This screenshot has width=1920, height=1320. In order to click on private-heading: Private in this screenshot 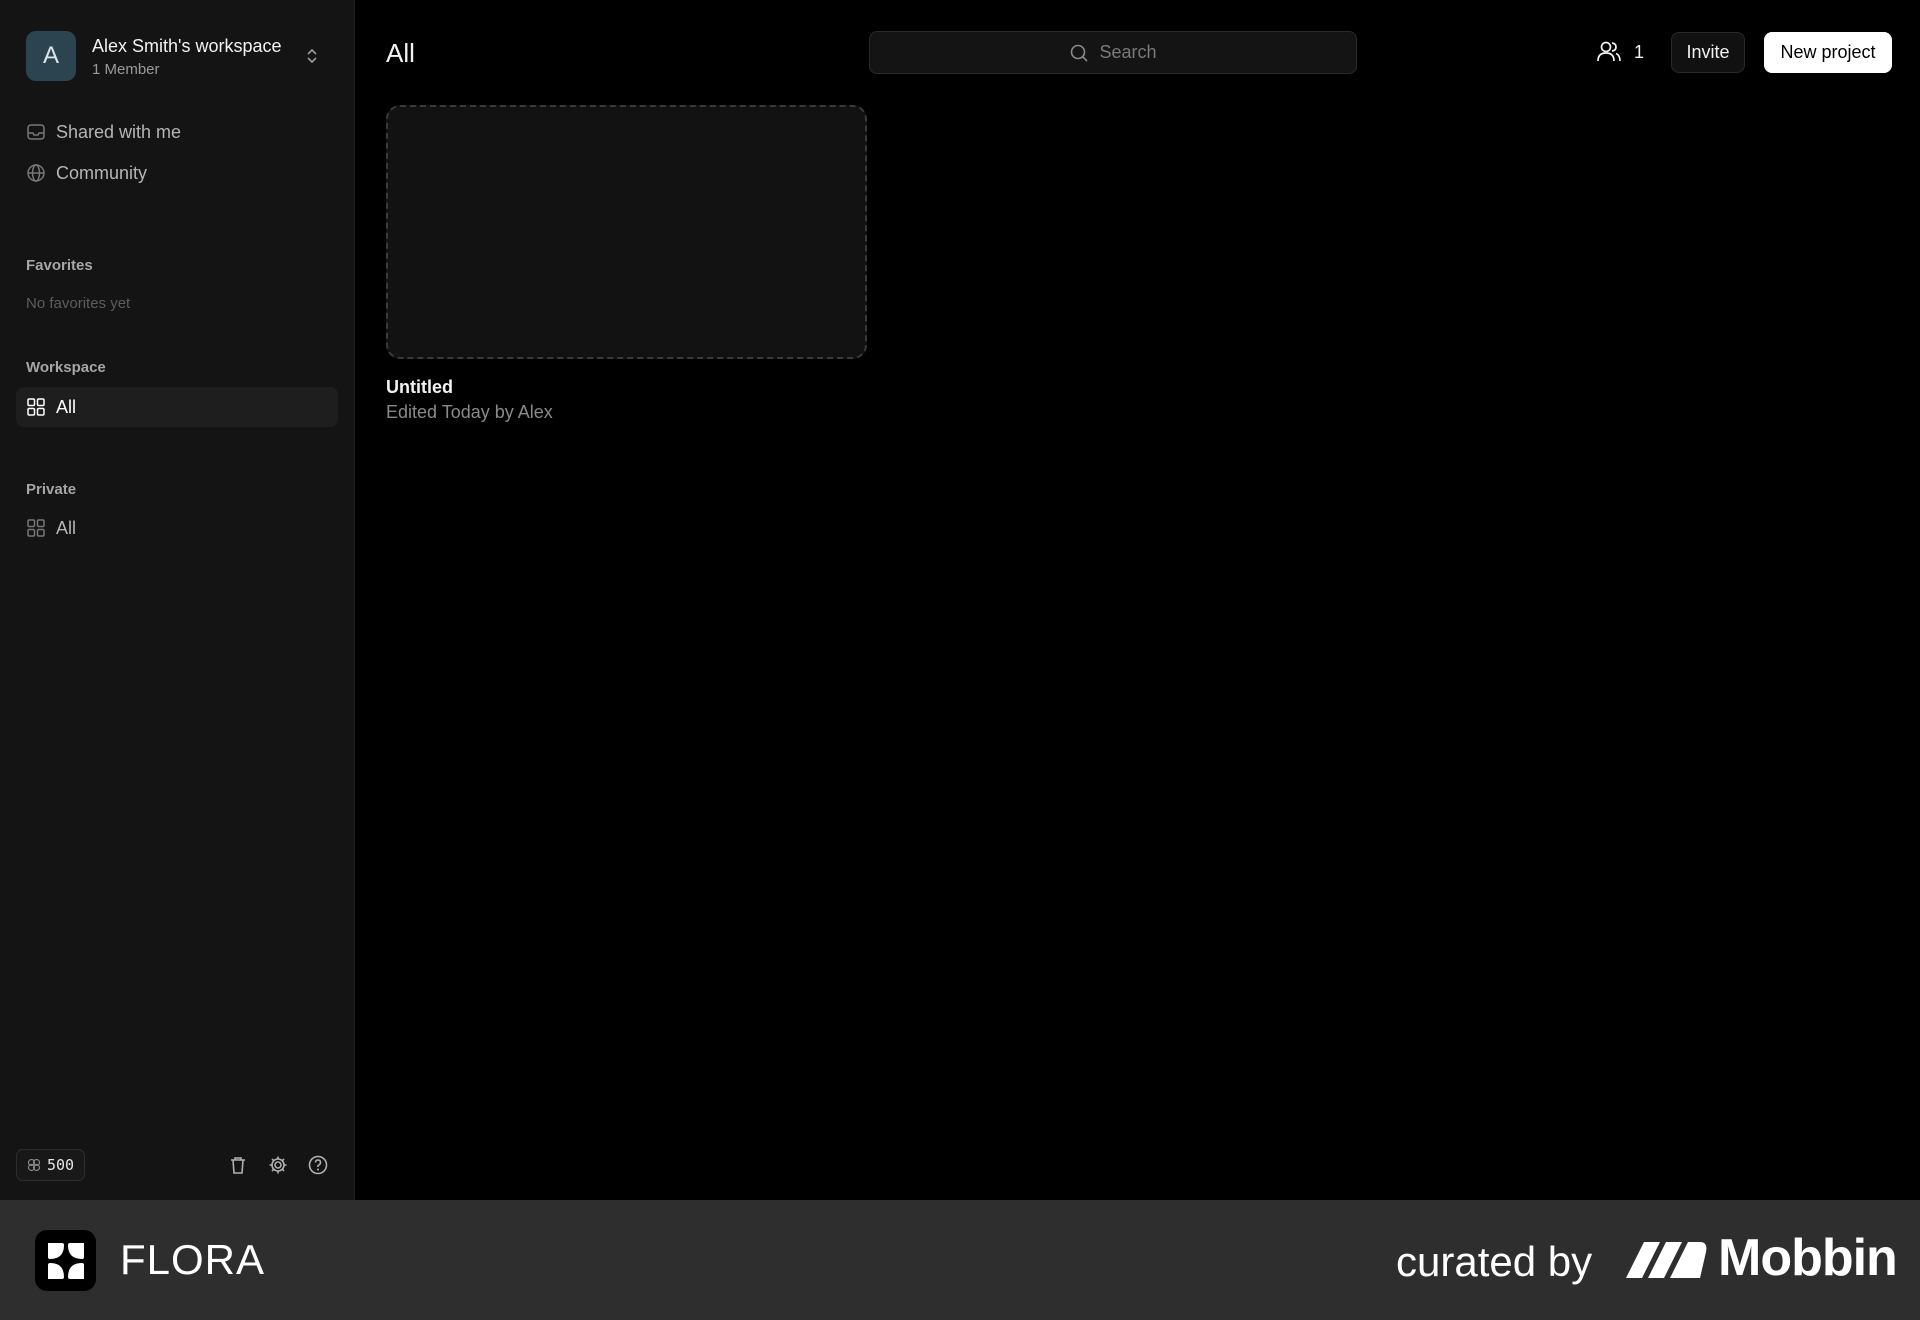, I will do `click(51, 489)`.